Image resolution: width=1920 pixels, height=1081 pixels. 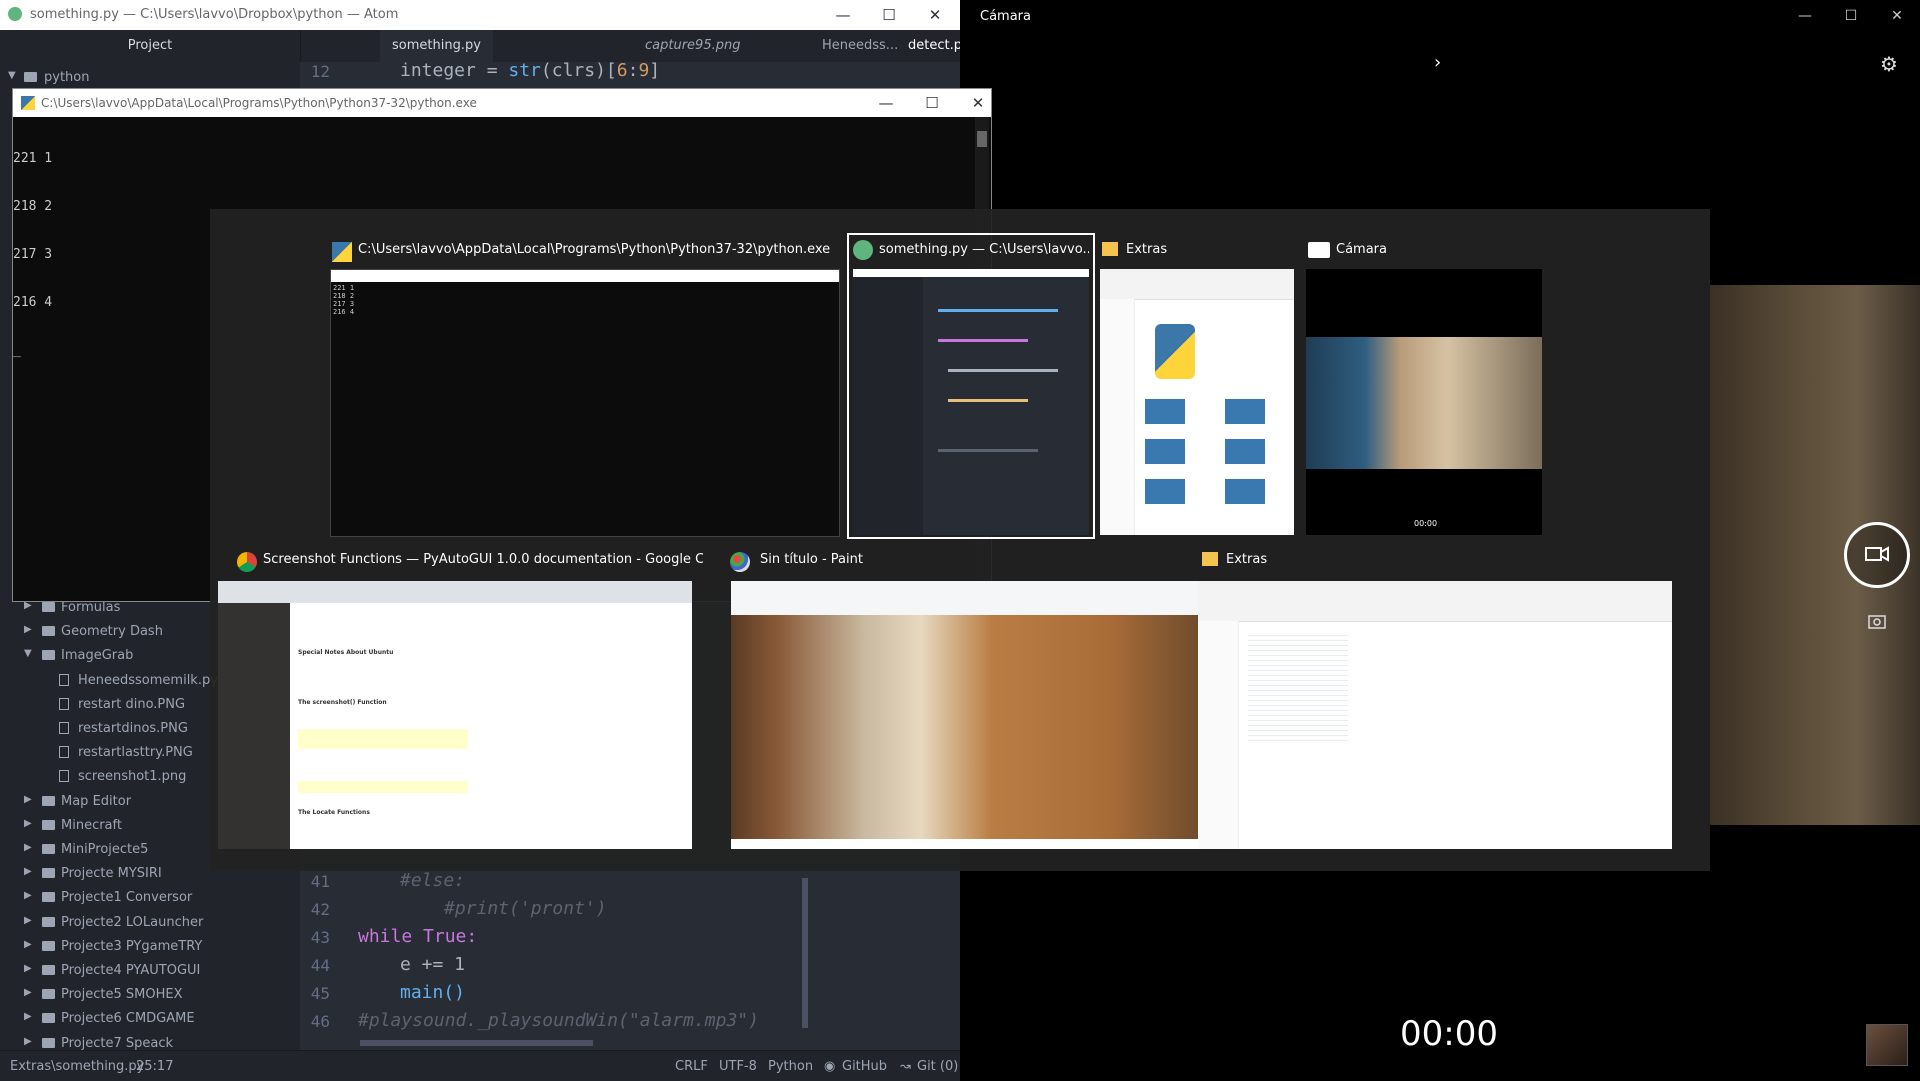 What do you see at coordinates (558, 1020) in the screenshot?
I see `code-line-46: #playsound._playsoundWin("alarm.mp3")` at bounding box center [558, 1020].